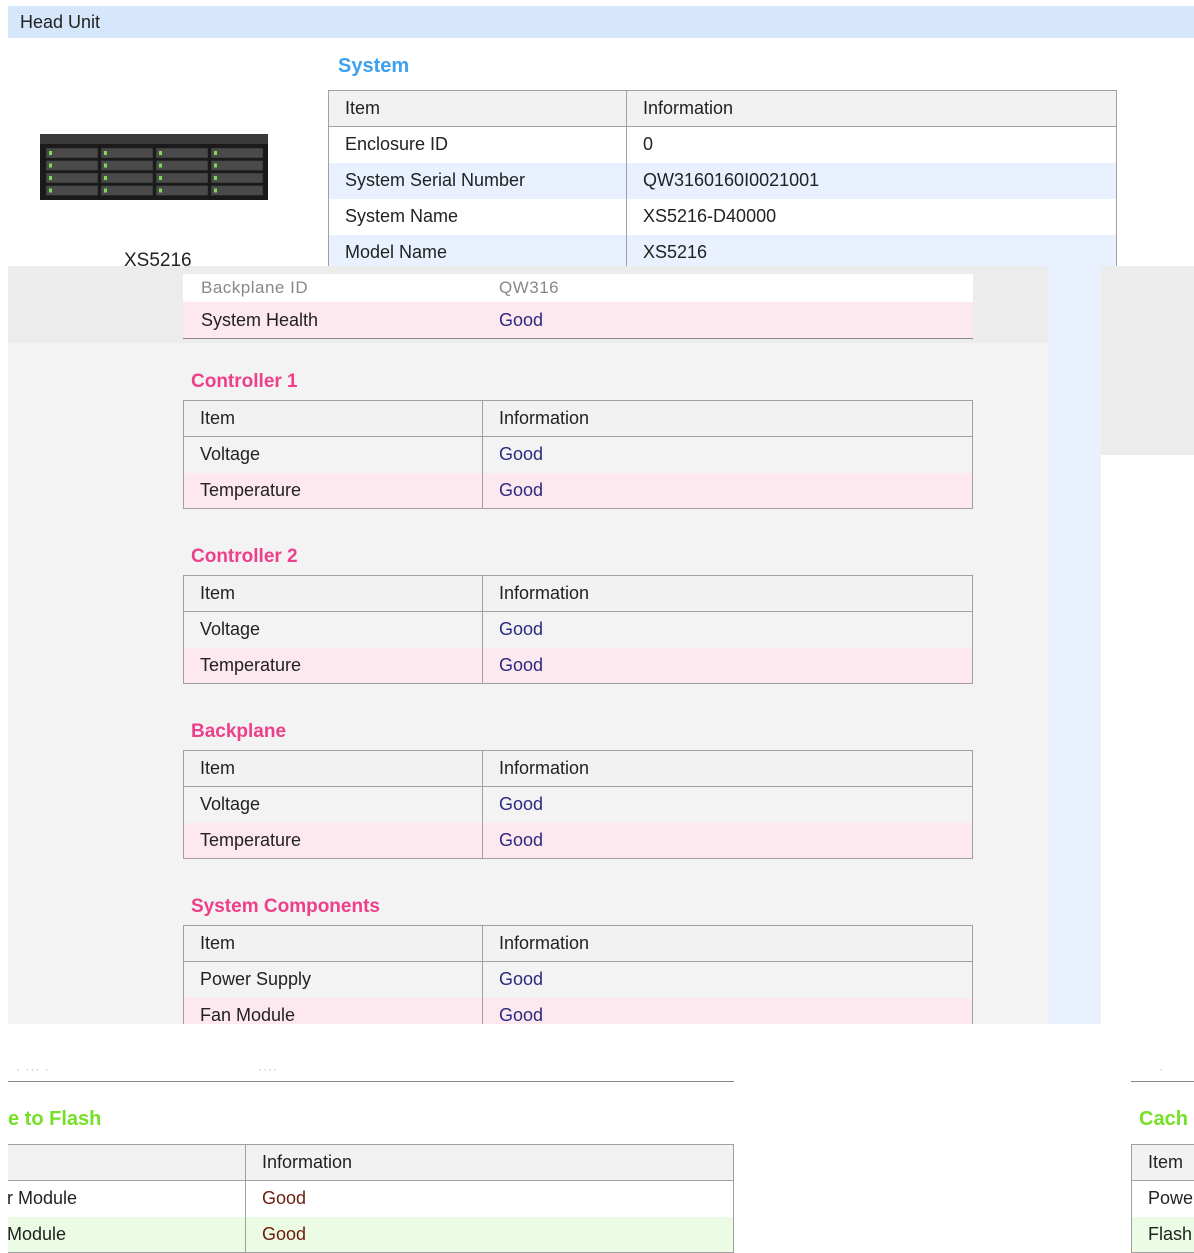 The height and width of the screenshot is (1253, 1194). I want to click on faint-text: ·, so click(1161, 1069).